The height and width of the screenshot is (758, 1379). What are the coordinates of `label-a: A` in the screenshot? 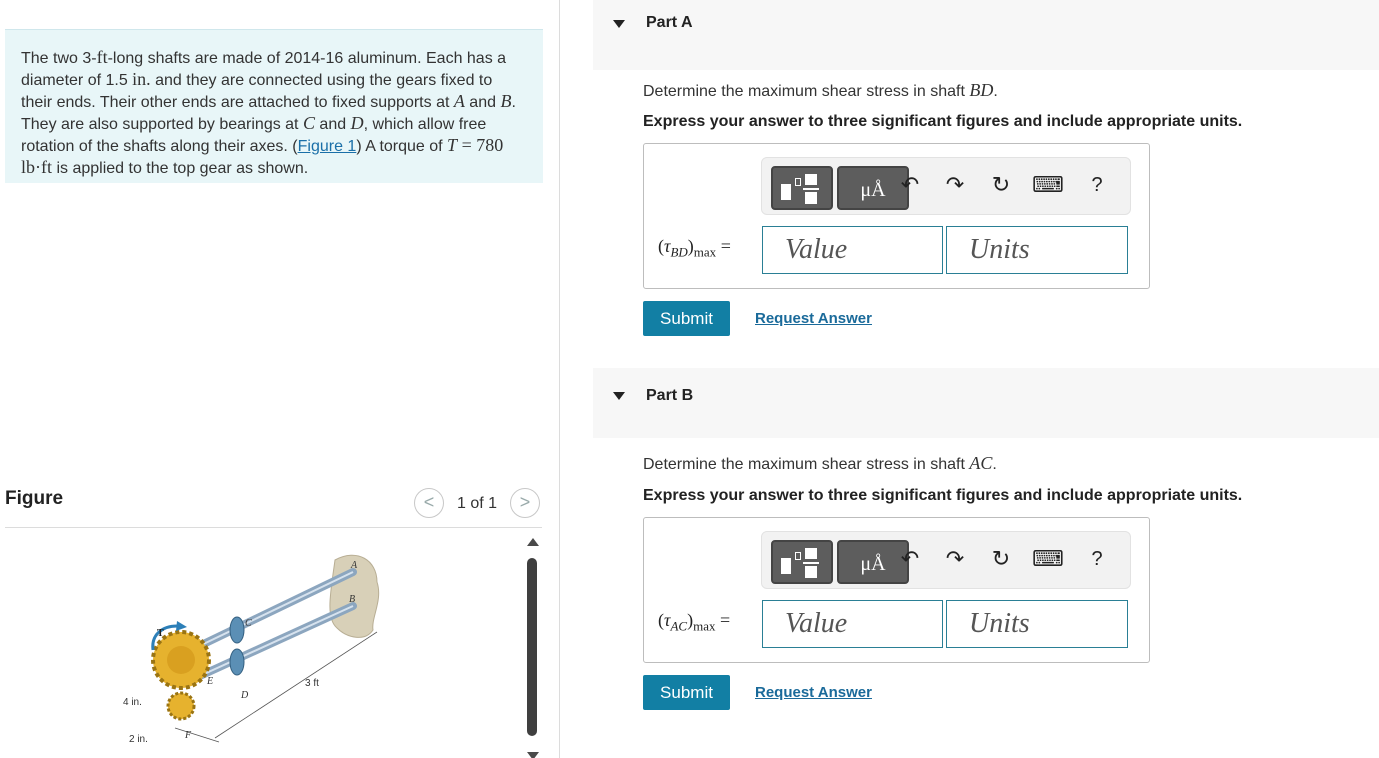 It's located at (354, 565).